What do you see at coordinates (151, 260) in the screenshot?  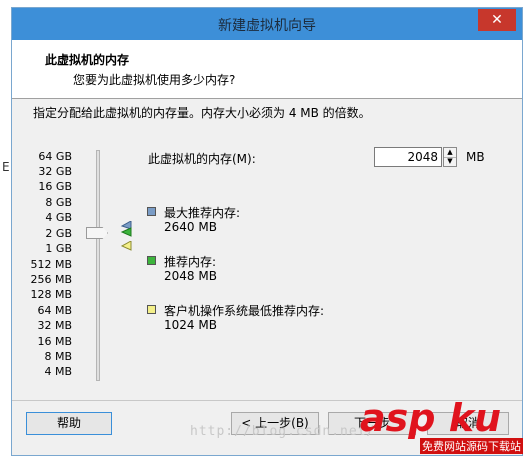 I see `recommended-memory-swatch-icon` at bounding box center [151, 260].